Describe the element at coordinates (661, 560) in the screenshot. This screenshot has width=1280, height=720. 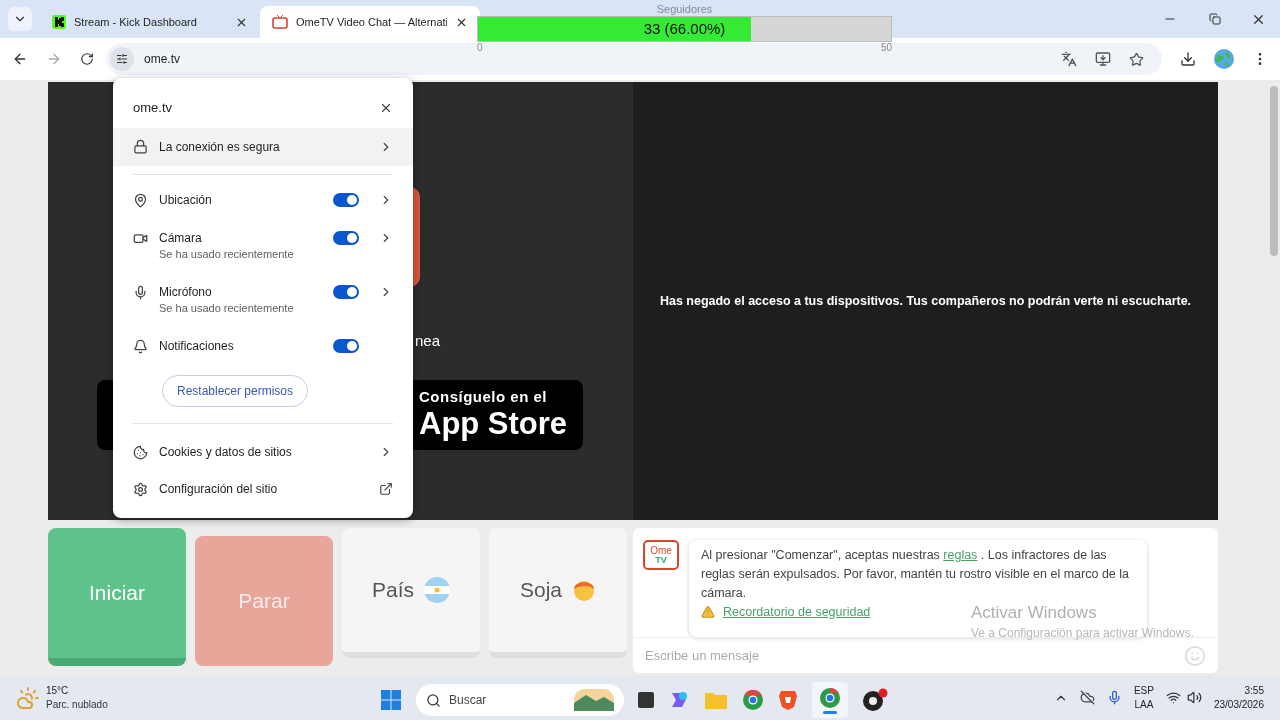
I see `logo-text: TV` at that location.